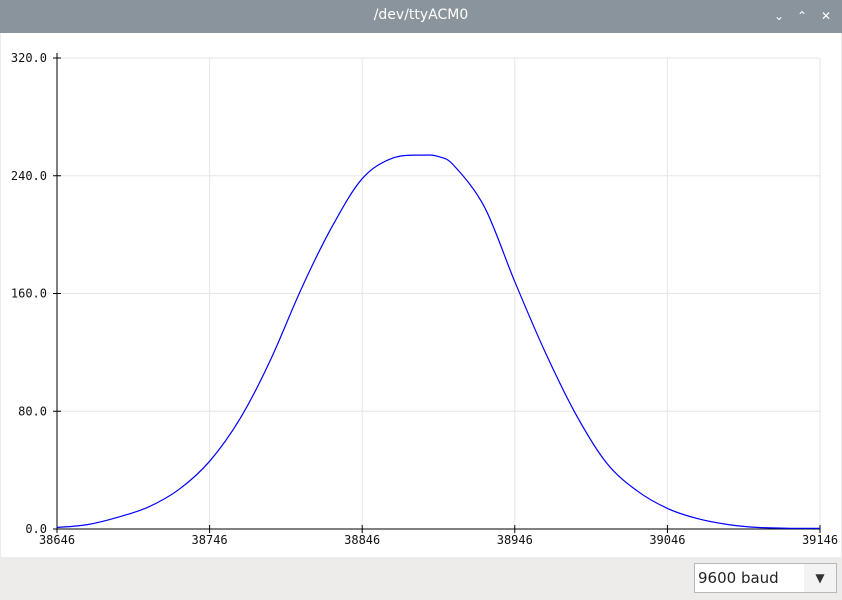 The width and height of the screenshot is (842, 600). What do you see at coordinates (820, 540) in the screenshot?
I see `x-tick-label: 39146` at bounding box center [820, 540].